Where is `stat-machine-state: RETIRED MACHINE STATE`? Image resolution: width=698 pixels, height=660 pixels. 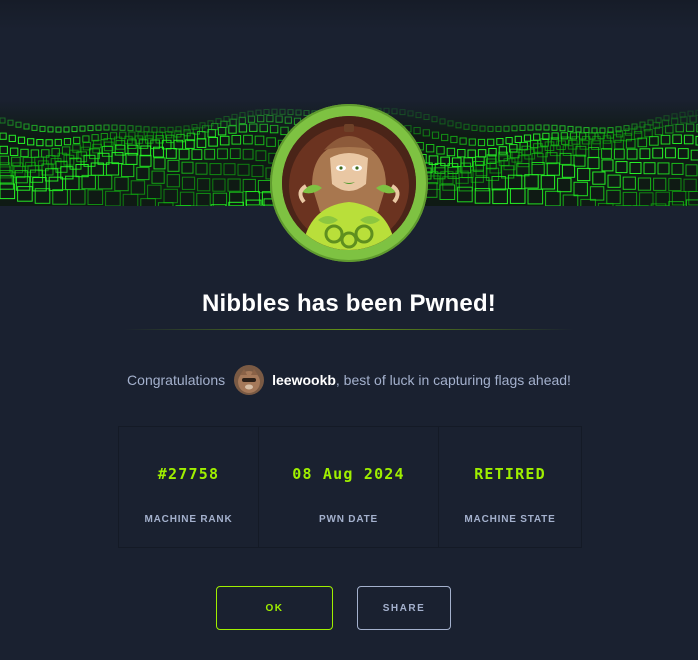 stat-machine-state: RETIRED MACHINE STATE is located at coordinates (510, 487).